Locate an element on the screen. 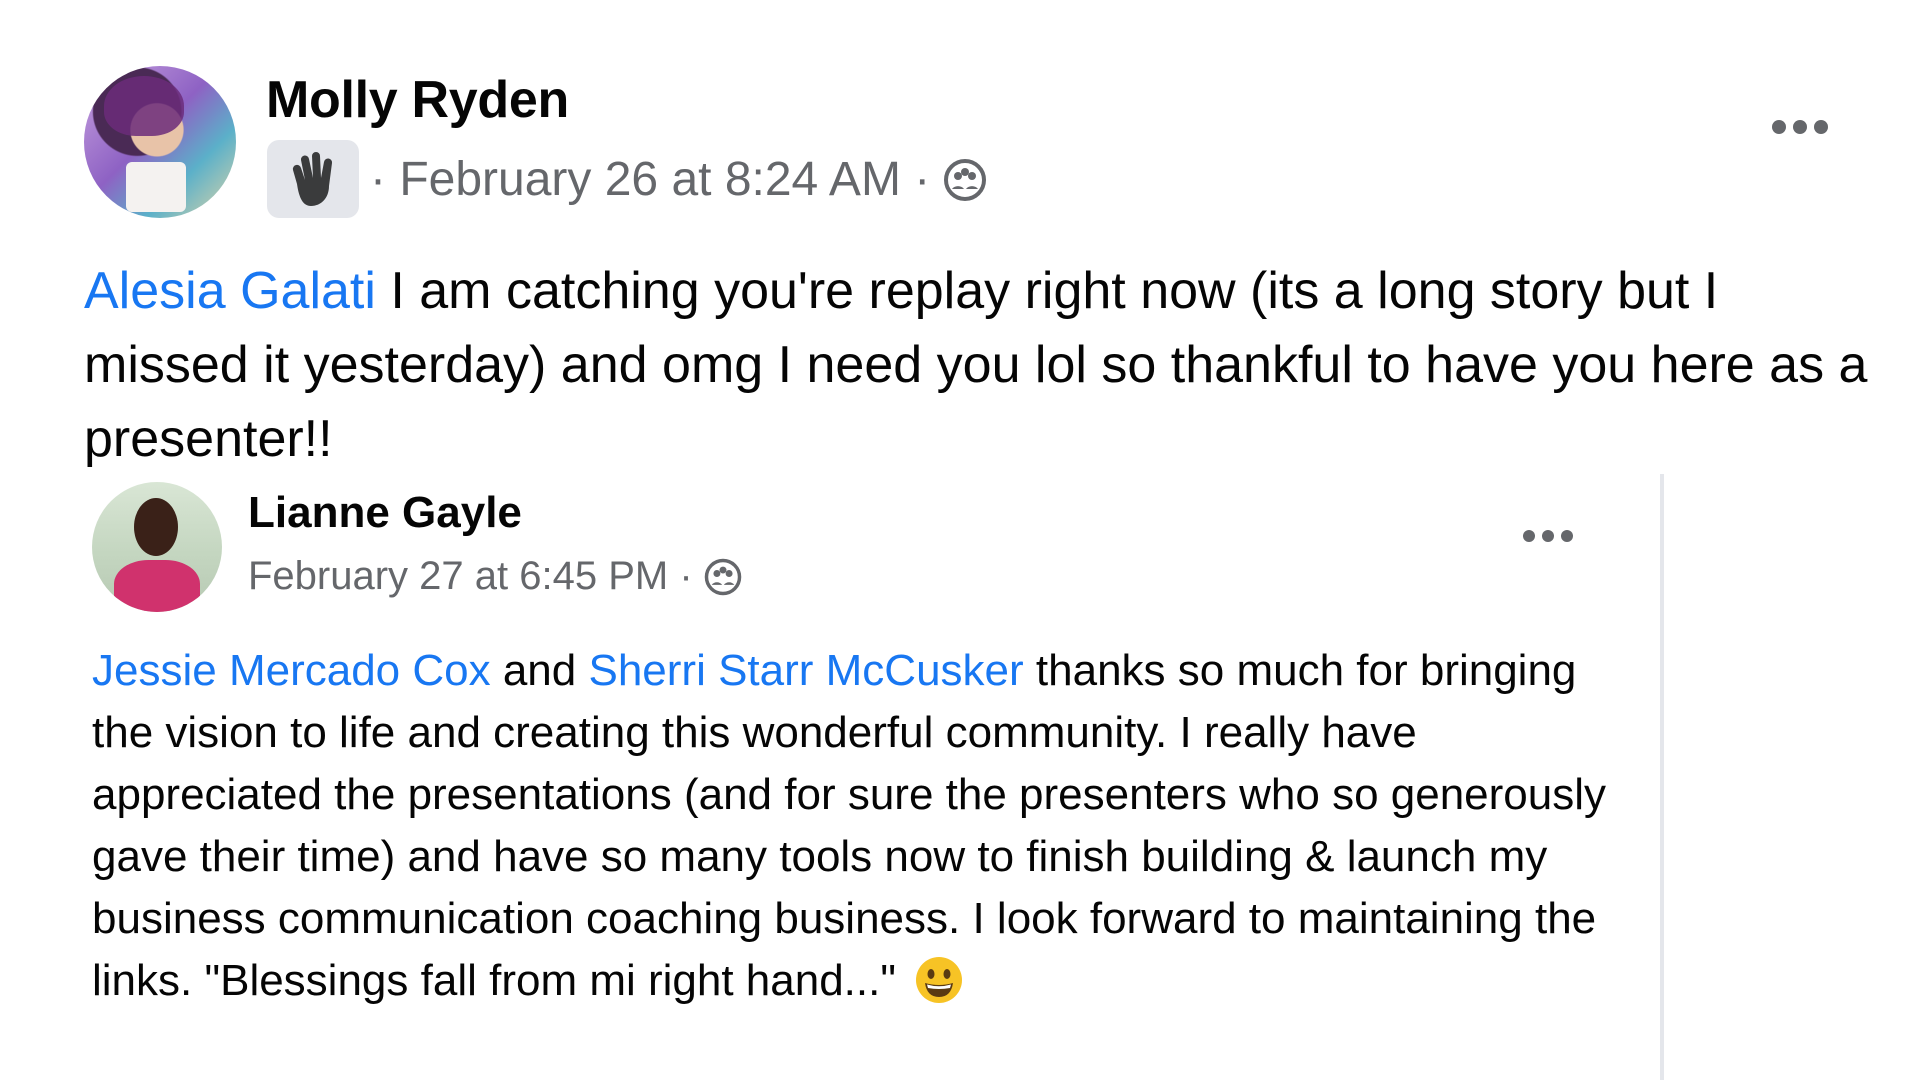 The image size is (1920, 1080). author-name: Molly Ryden is located at coordinates (417, 100).